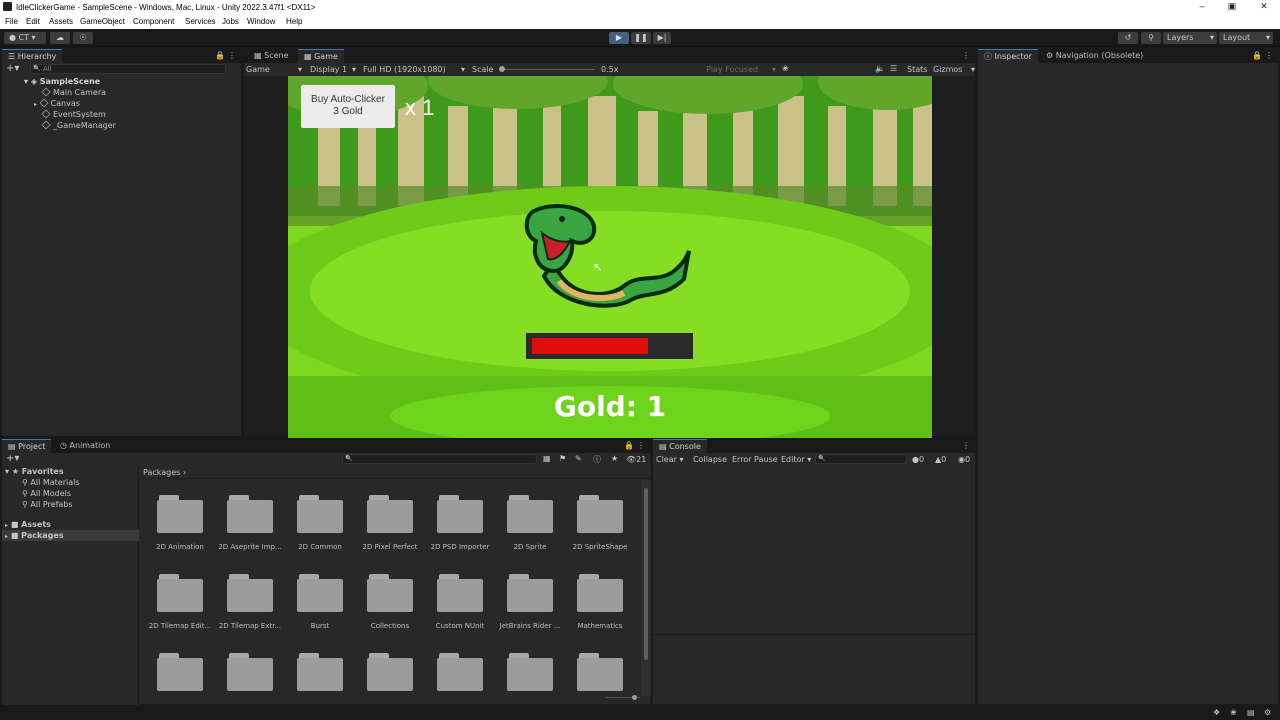 This screenshot has height=720, width=1280. What do you see at coordinates (880, 68) in the screenshot?
I see `mute-audio-icon: 🔈` at bounding box center [880, 68].